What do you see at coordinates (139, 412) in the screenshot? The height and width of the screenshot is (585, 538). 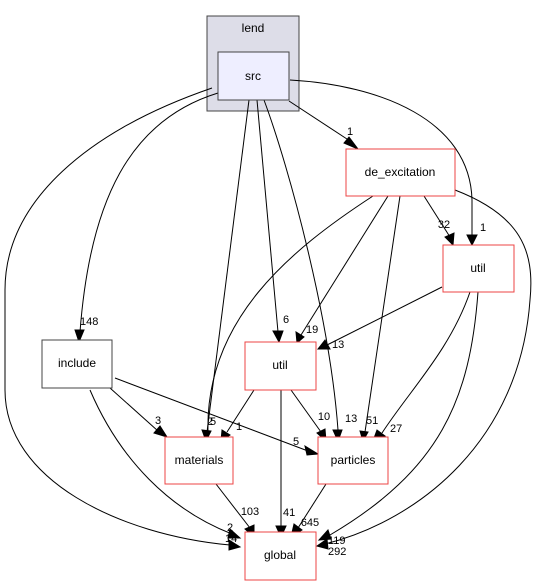 I see `edge-include-materials: 3` at bounding box center [139, 412].